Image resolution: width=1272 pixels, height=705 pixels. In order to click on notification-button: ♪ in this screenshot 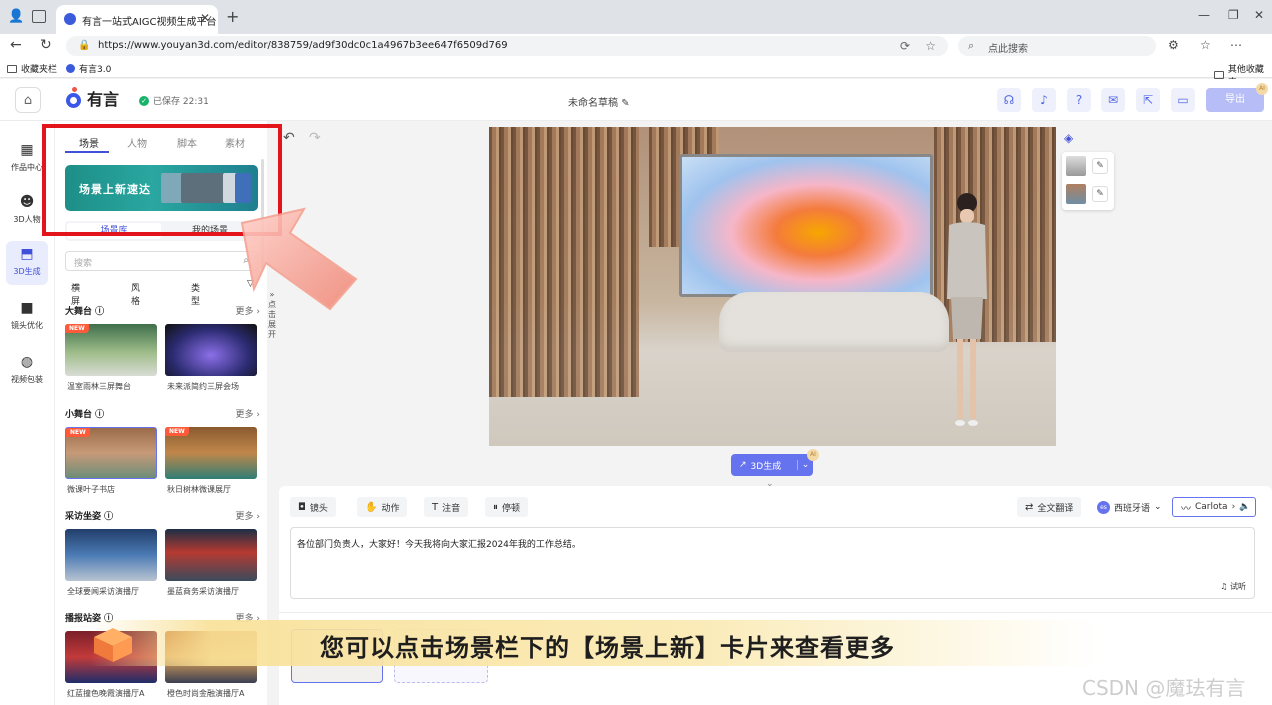, I will do `click(1044, 100)`.